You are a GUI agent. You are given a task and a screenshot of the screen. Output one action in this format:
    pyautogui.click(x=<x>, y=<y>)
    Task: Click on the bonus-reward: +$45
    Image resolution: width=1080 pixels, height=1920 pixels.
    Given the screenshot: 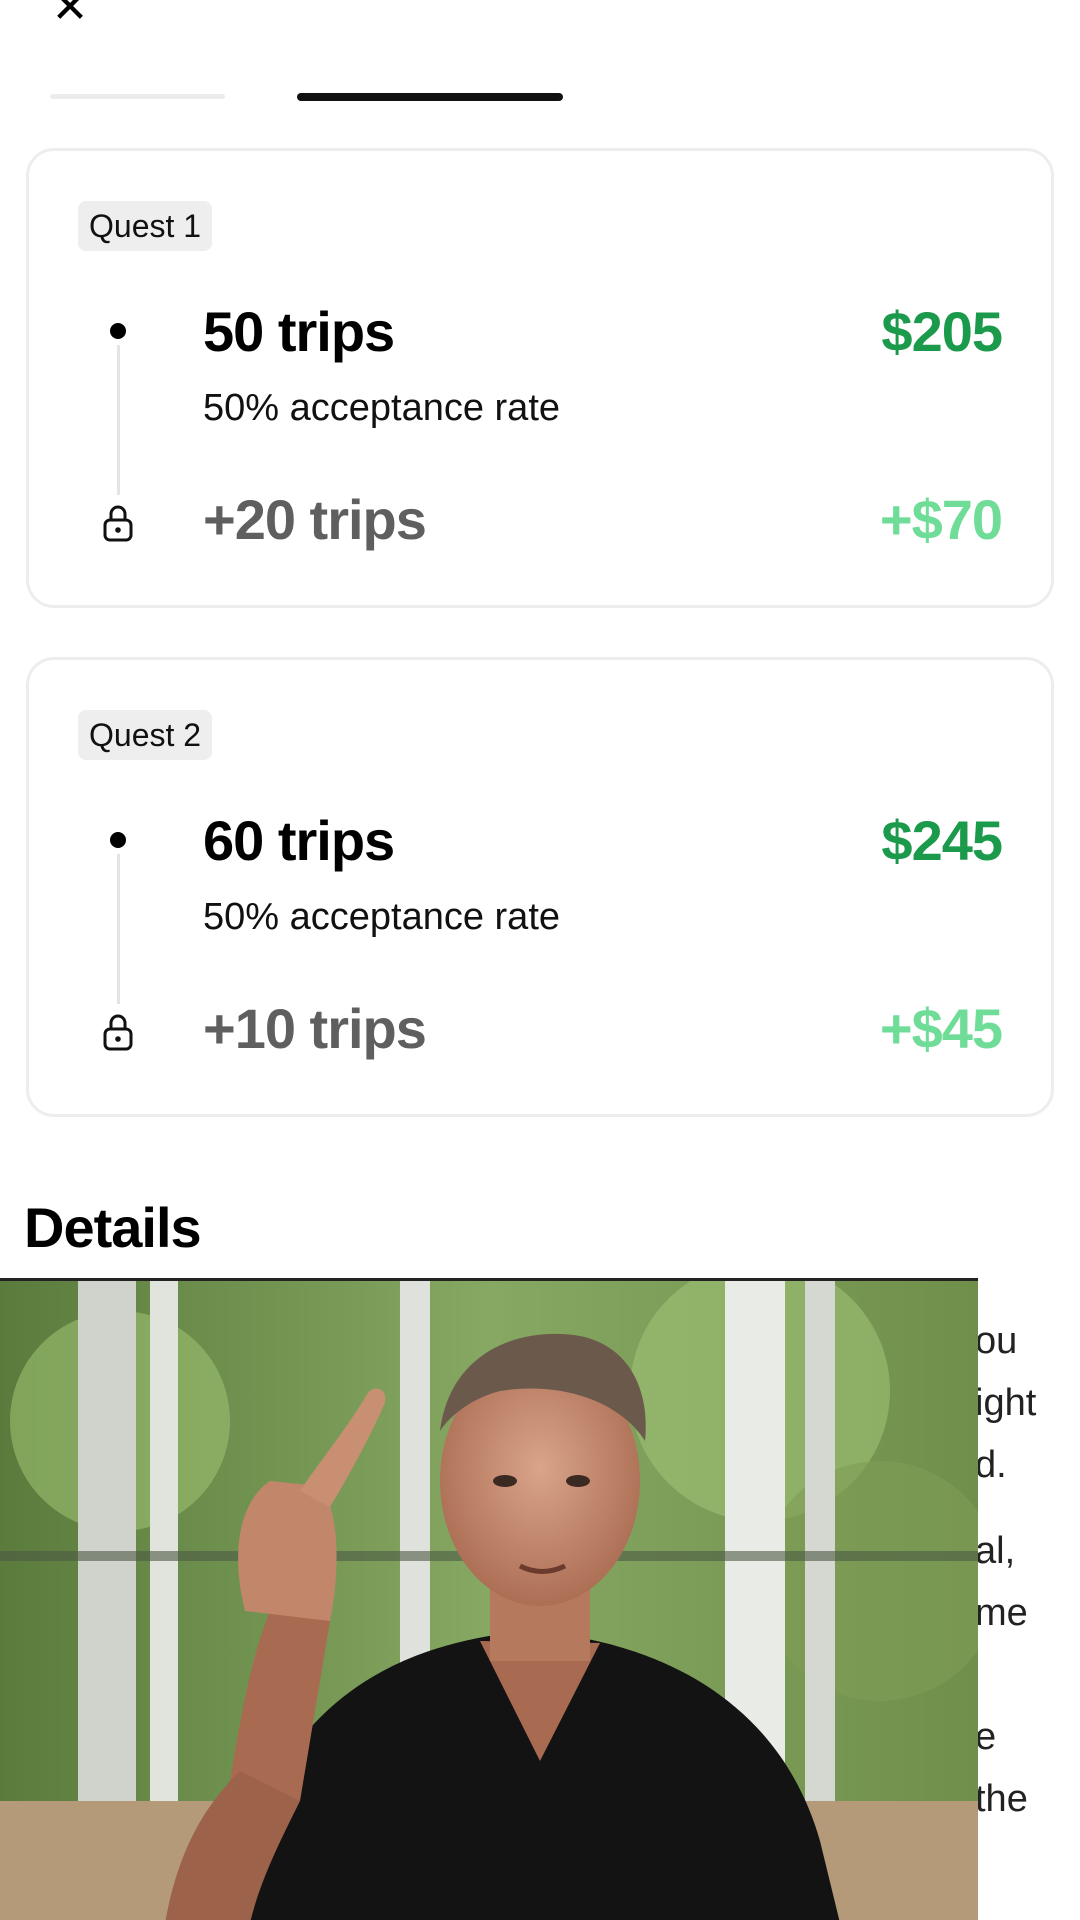 What is the action you would take?
    pyautogui.click(x=941, y=1028)
    